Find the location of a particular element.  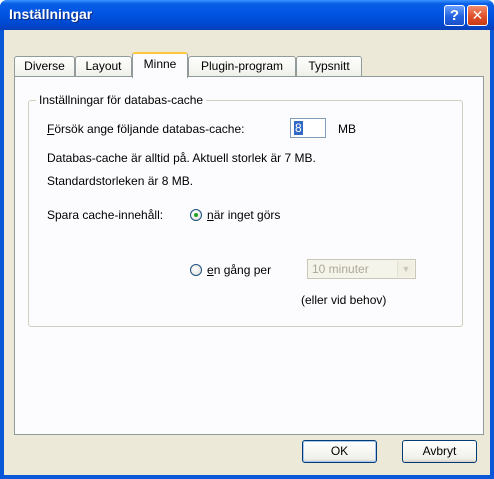

cache-size-value: 8 is located at coordinates (298, 128).